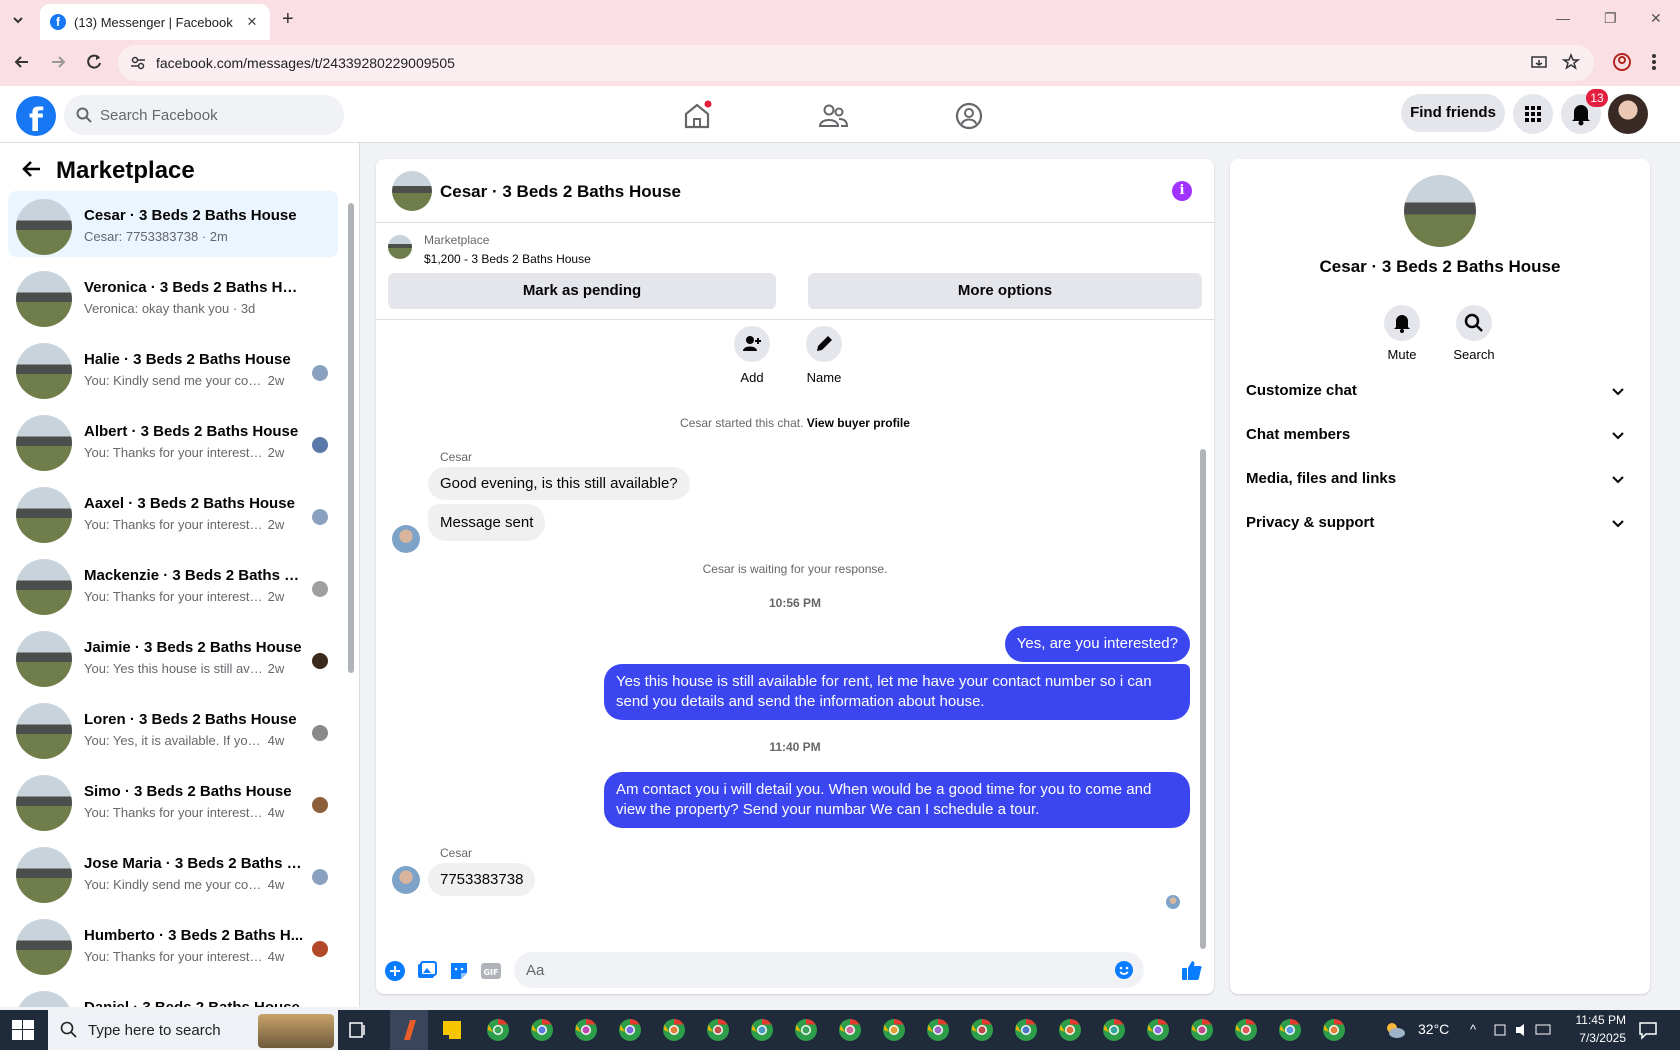 This screenshot has width=1680, height=1050. I want to click on back-icon, so click(22, 62).